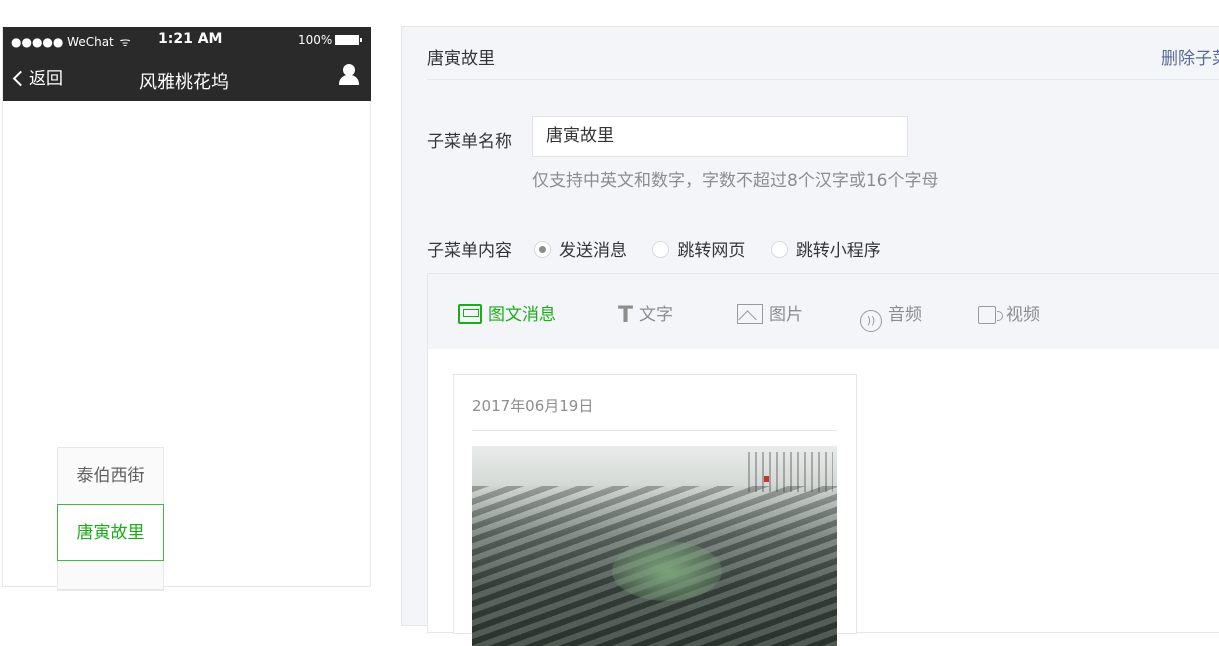 This screenshot has height=646, width=1219. I want to click on radio-label: 发送消息, so click(593, 251).